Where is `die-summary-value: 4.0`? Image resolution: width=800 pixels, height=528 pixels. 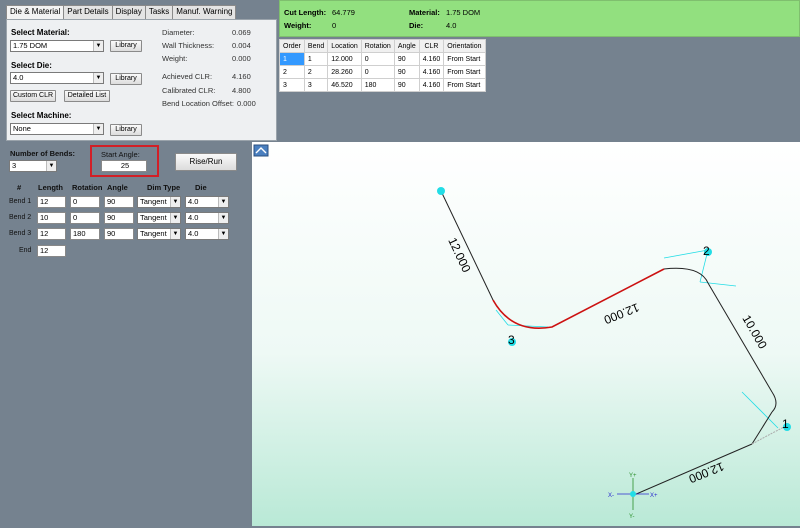 die-summary-value: 4.0 is located at coordinates (451, 25).